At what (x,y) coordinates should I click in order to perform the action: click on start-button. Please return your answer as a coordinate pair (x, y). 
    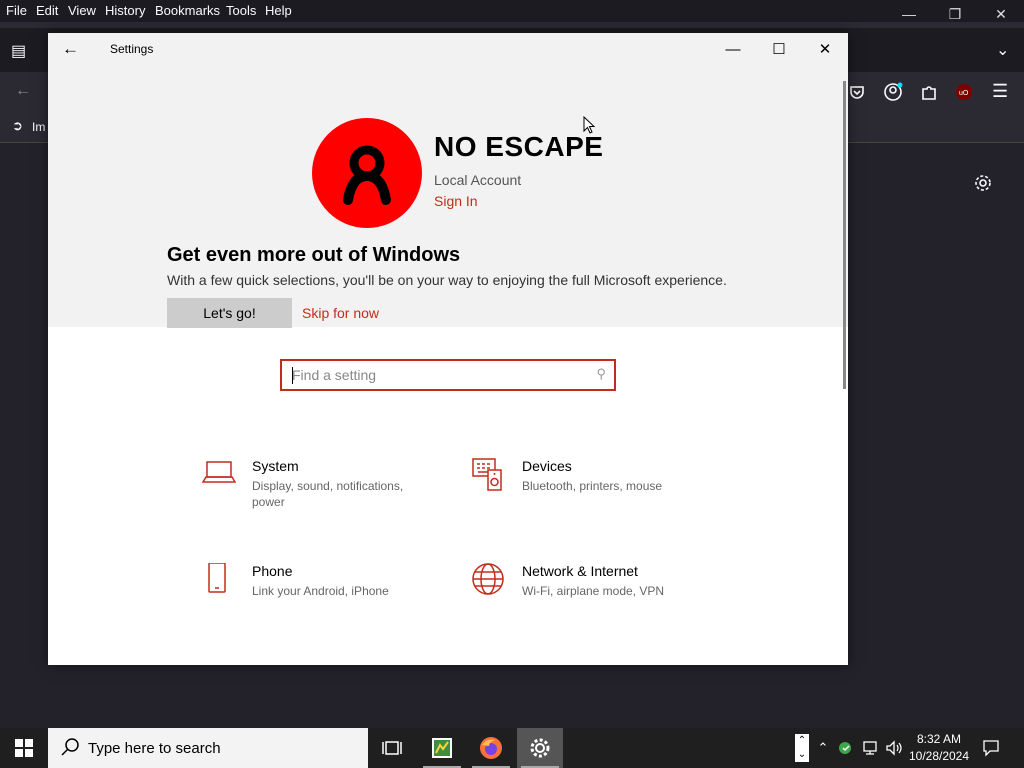
    Looking at the image, I should click on (24, 748).